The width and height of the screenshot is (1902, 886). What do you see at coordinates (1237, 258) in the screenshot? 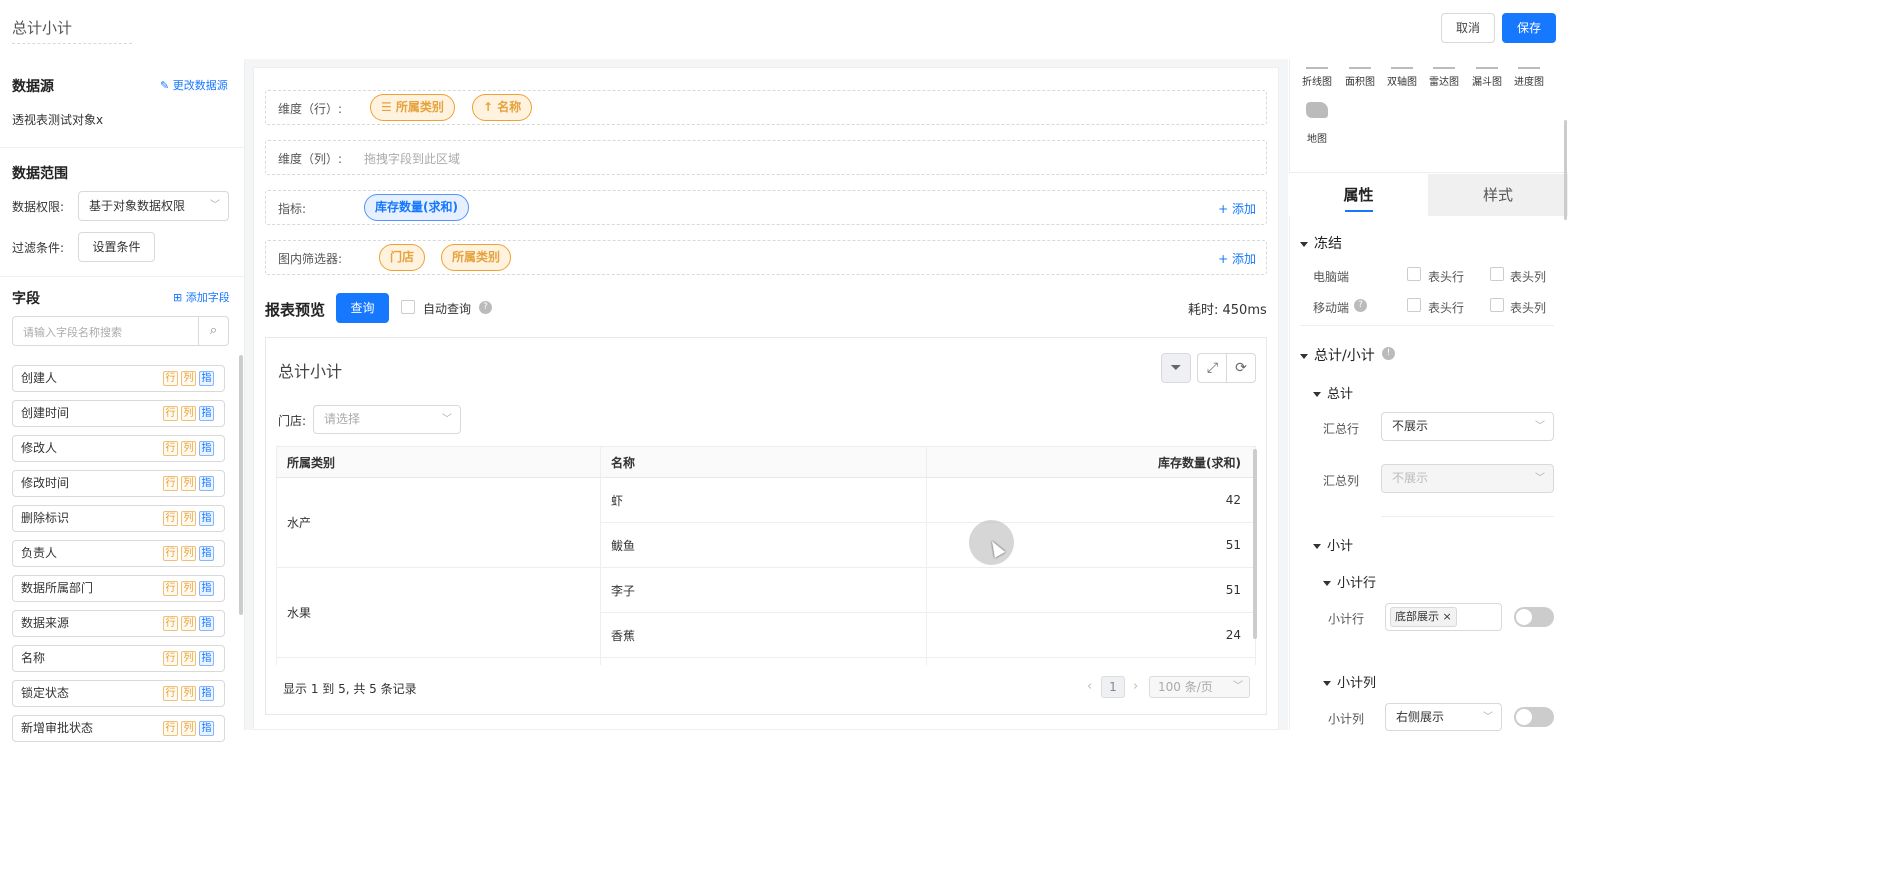
I see `add-filter-button: + 添加` at bounding box center [1237, 258].